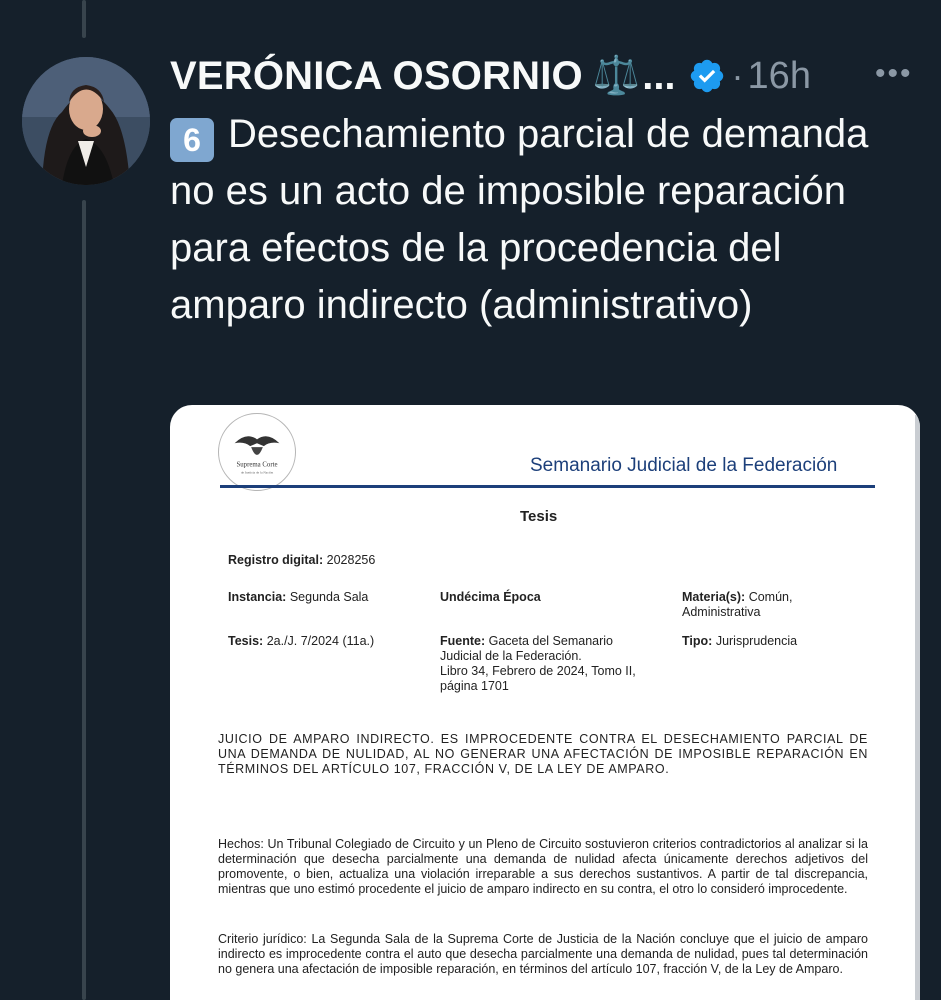 The height and width of the screenshot is (1000, 941). I want to click on tipo-value: Jurisprudencia, so click(756, 641).